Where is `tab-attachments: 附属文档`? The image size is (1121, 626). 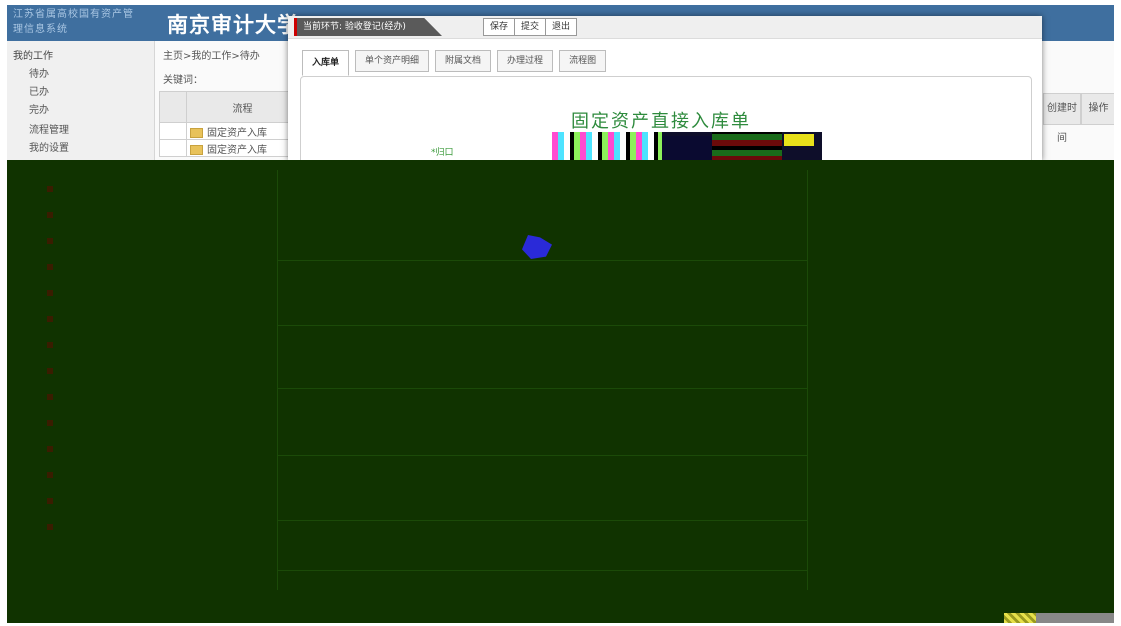
tab-attachments: 附属文档 is located at coordinates (463, 61).